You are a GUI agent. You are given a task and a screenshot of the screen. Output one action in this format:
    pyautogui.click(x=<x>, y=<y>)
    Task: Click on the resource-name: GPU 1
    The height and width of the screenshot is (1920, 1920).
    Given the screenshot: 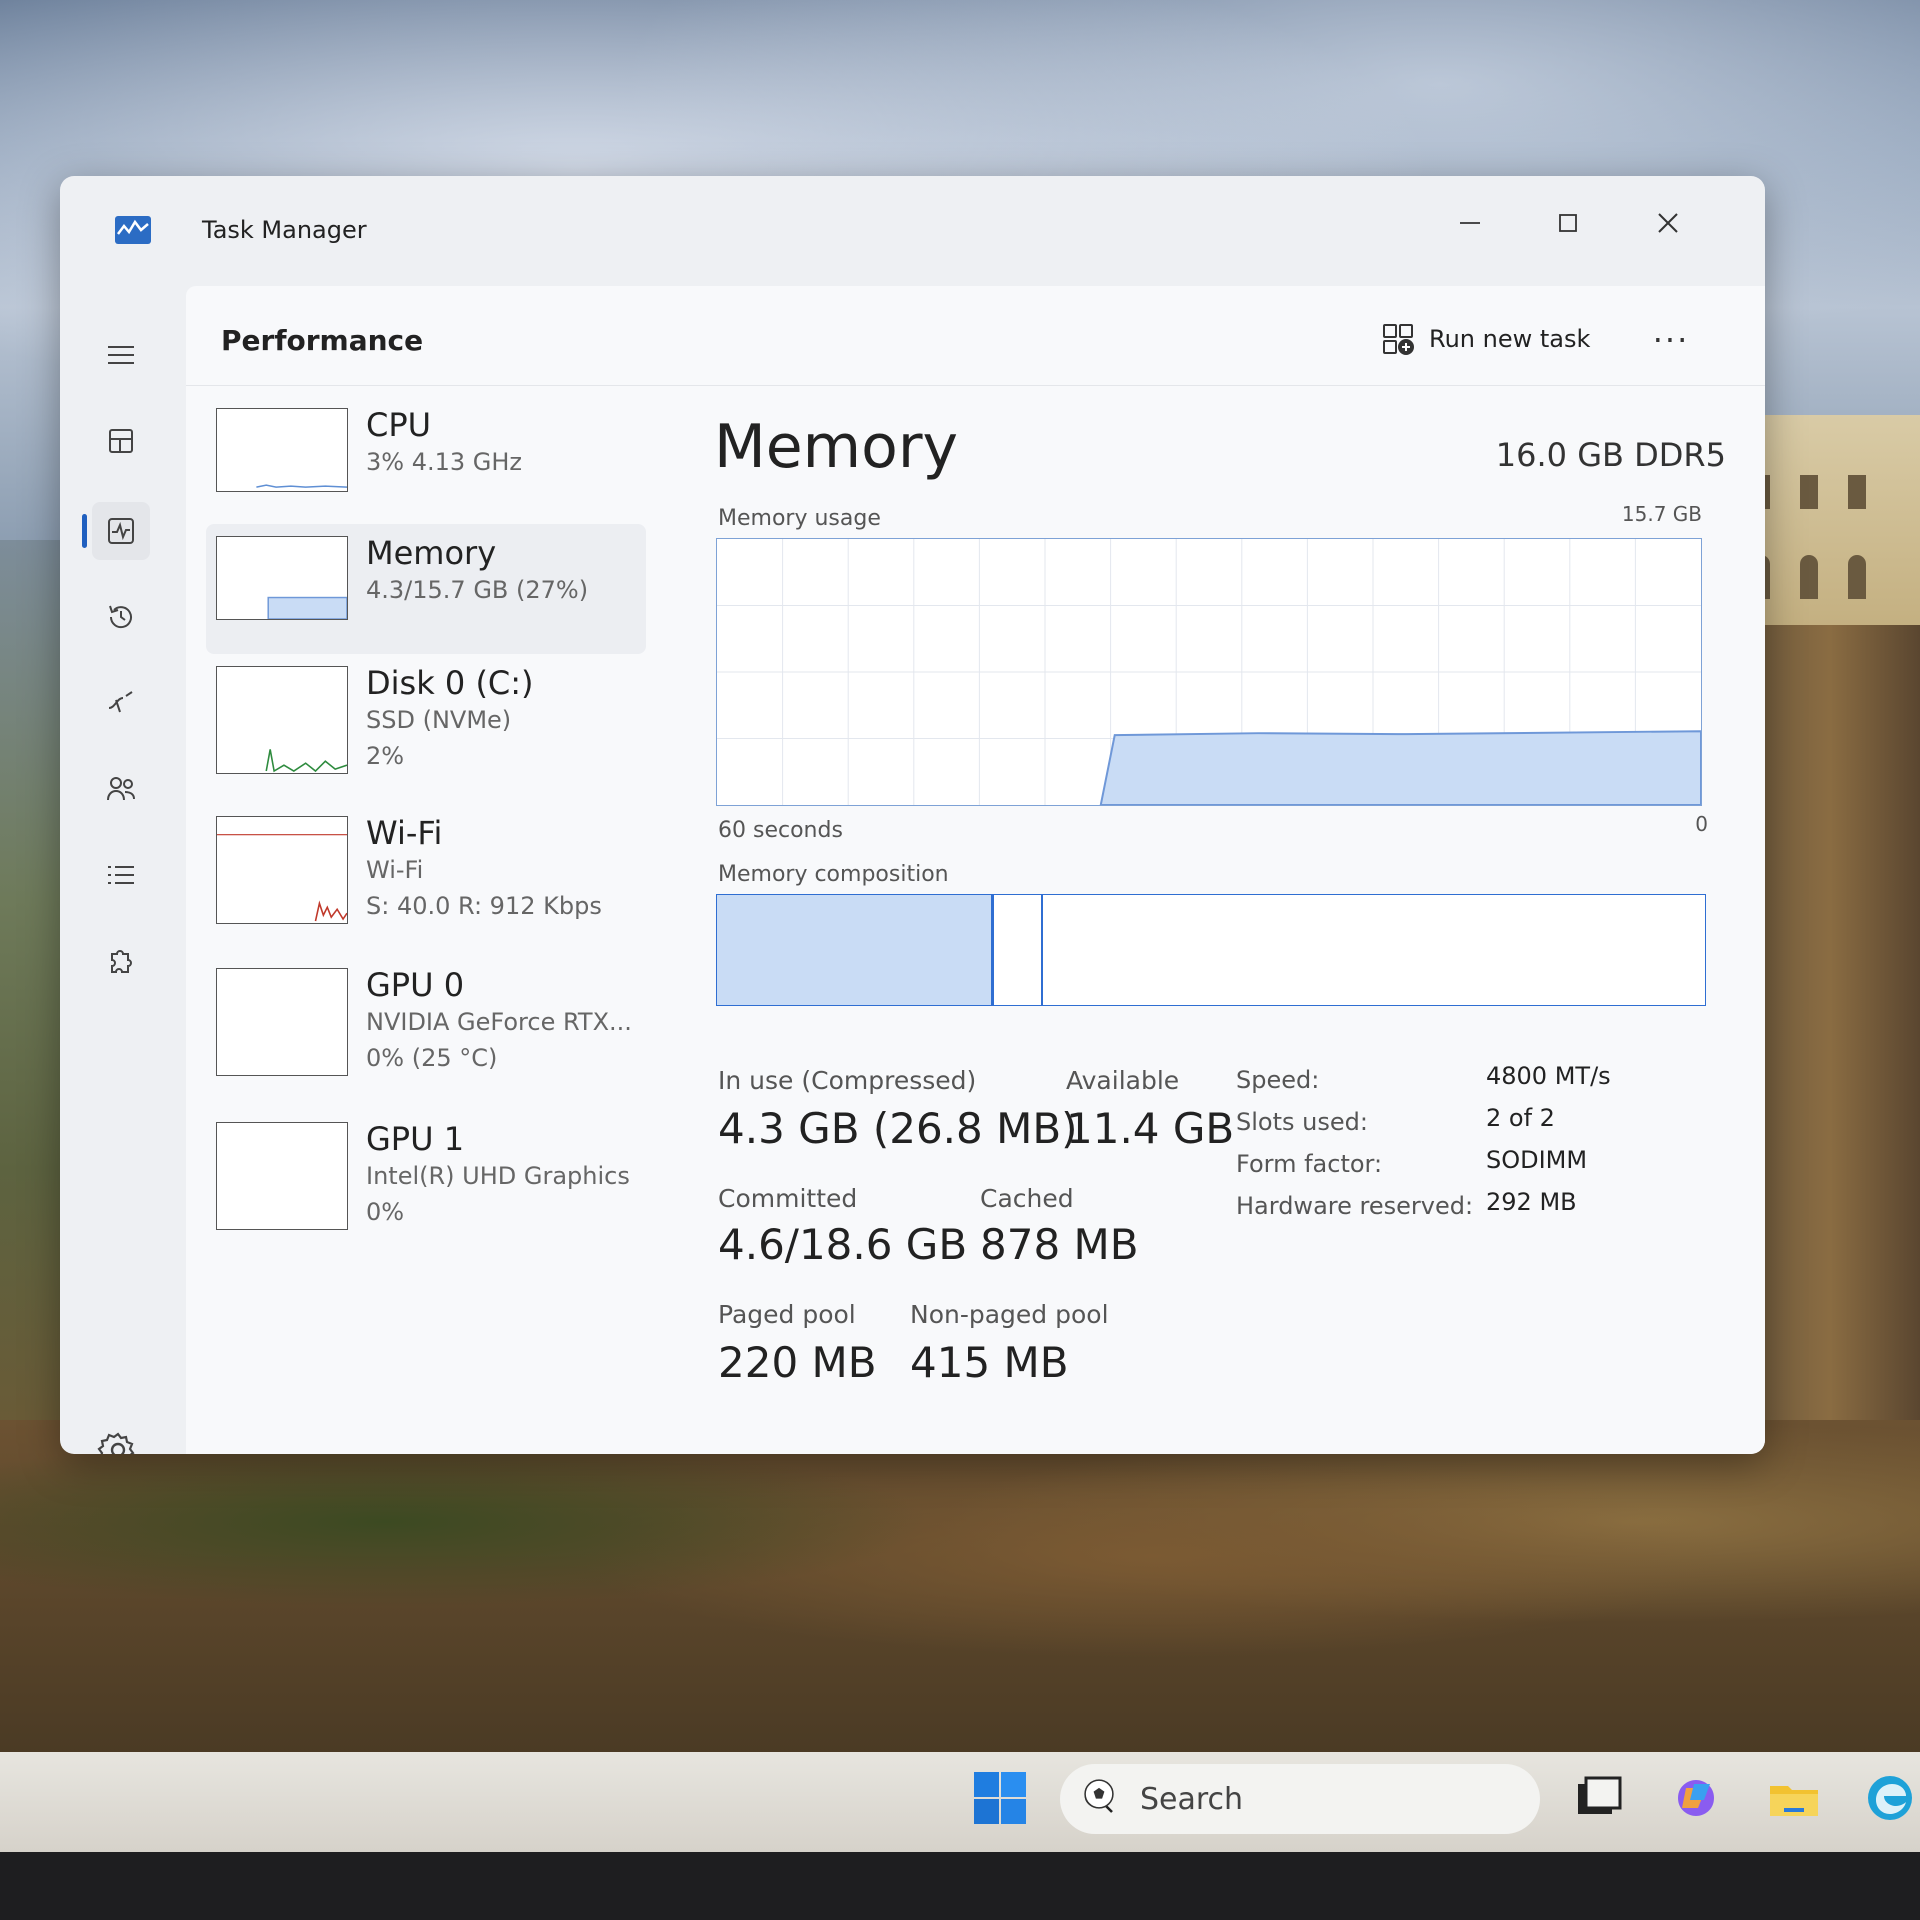 What is the action you would take?
    pyautogui.click(x=415, y=1139)
    